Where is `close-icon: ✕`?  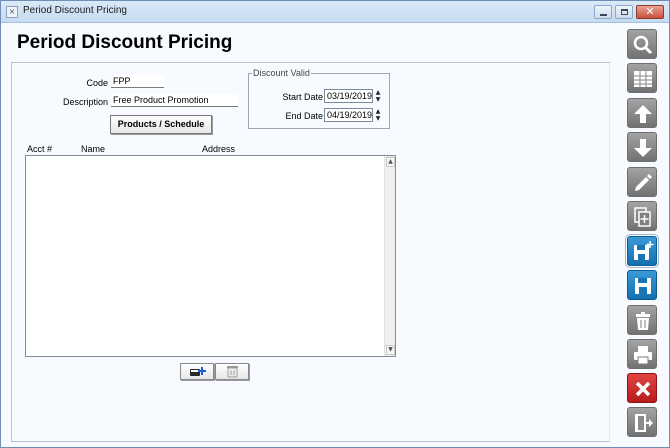
close-icon: ✕ is located at coordinates (650, 11).